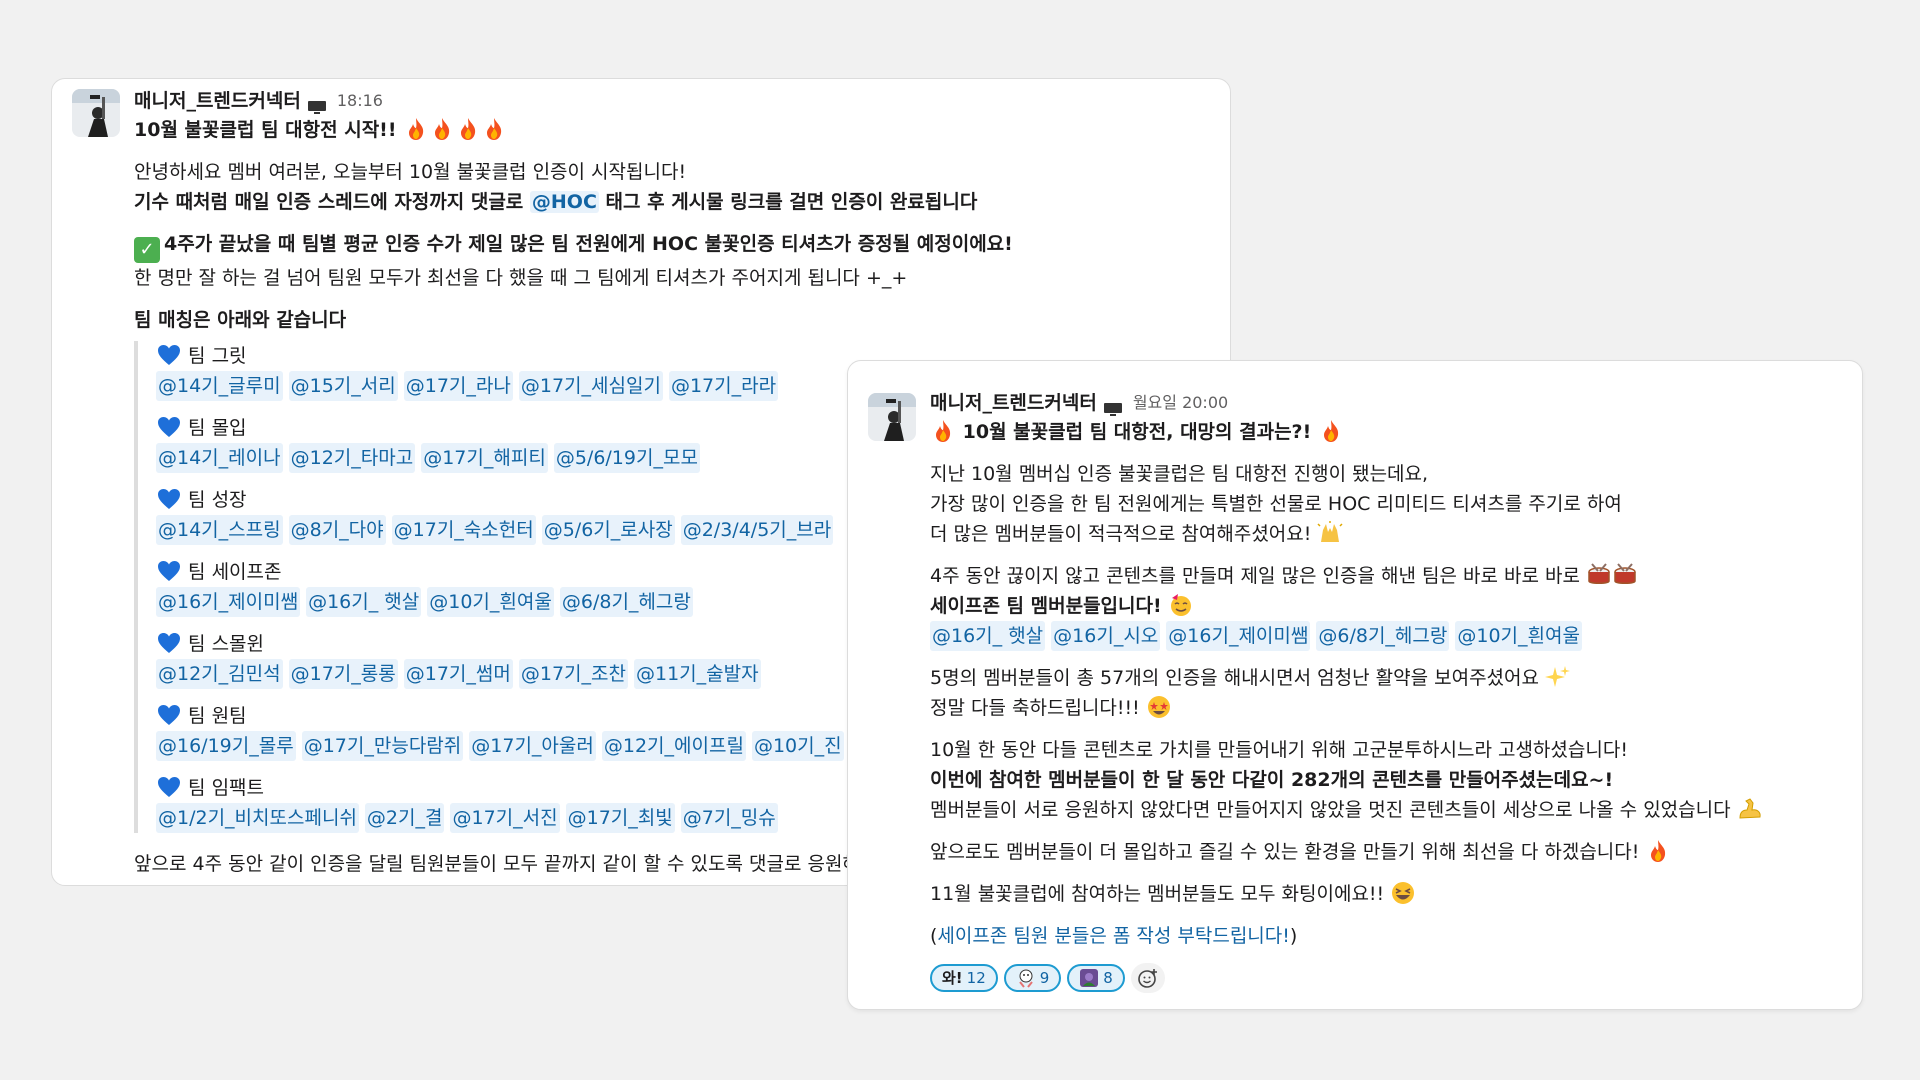  I want to click on raising-hands-icon, so click(1330, 531).